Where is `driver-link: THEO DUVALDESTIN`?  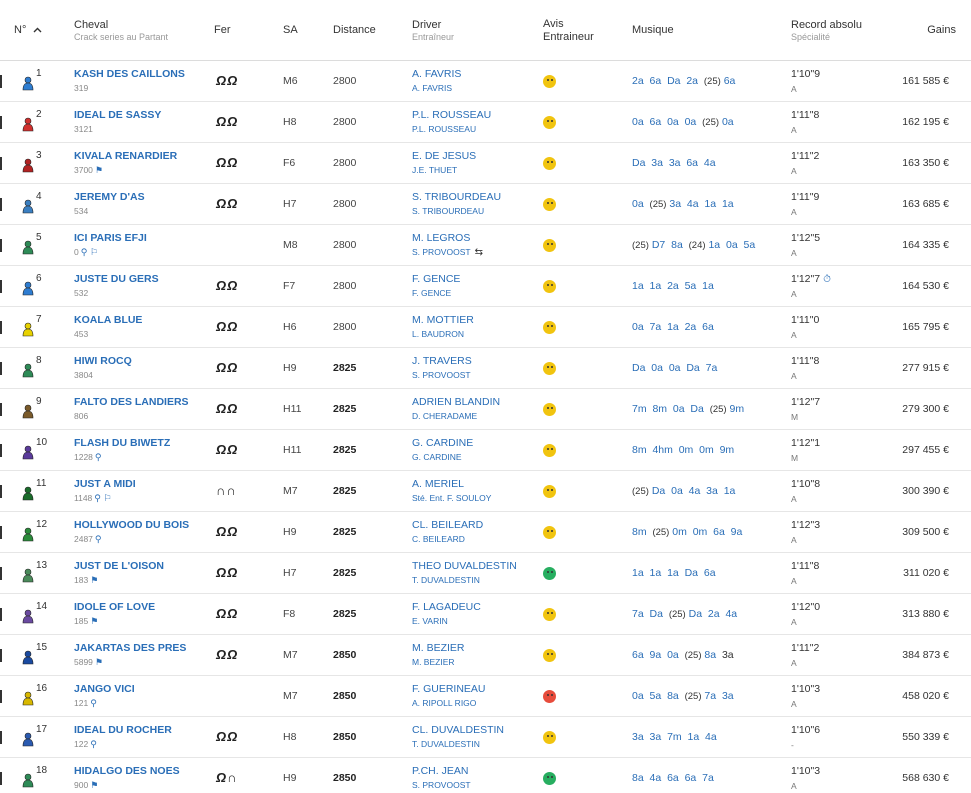
driver-link: THEO DUVALDESTIN is located at coordinates (464, 566).